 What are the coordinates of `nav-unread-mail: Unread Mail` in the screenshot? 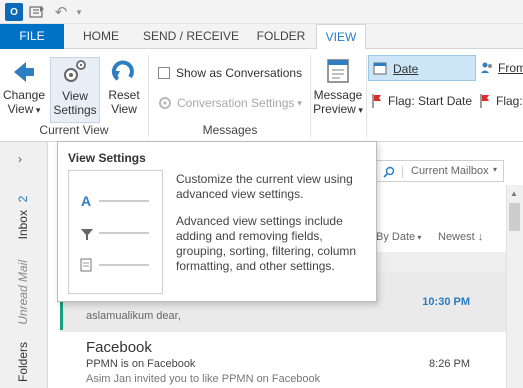 It's located at (23, 292).